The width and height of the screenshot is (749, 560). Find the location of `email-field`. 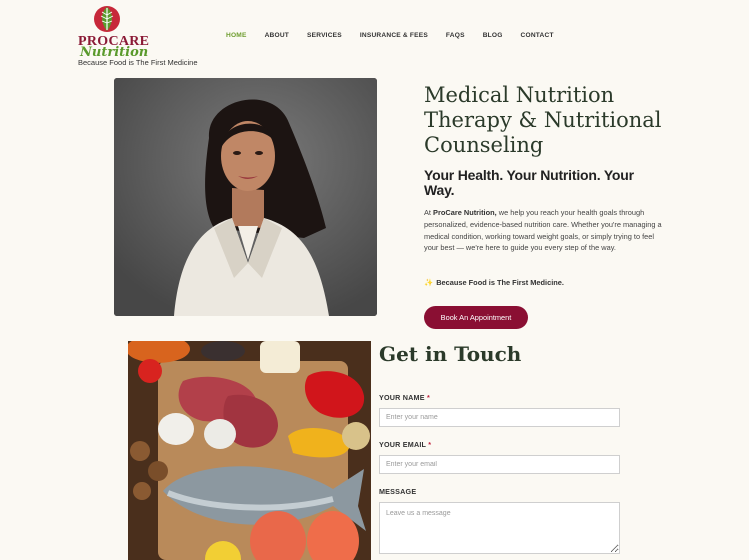

email-field is located at coordinates (499, 464).